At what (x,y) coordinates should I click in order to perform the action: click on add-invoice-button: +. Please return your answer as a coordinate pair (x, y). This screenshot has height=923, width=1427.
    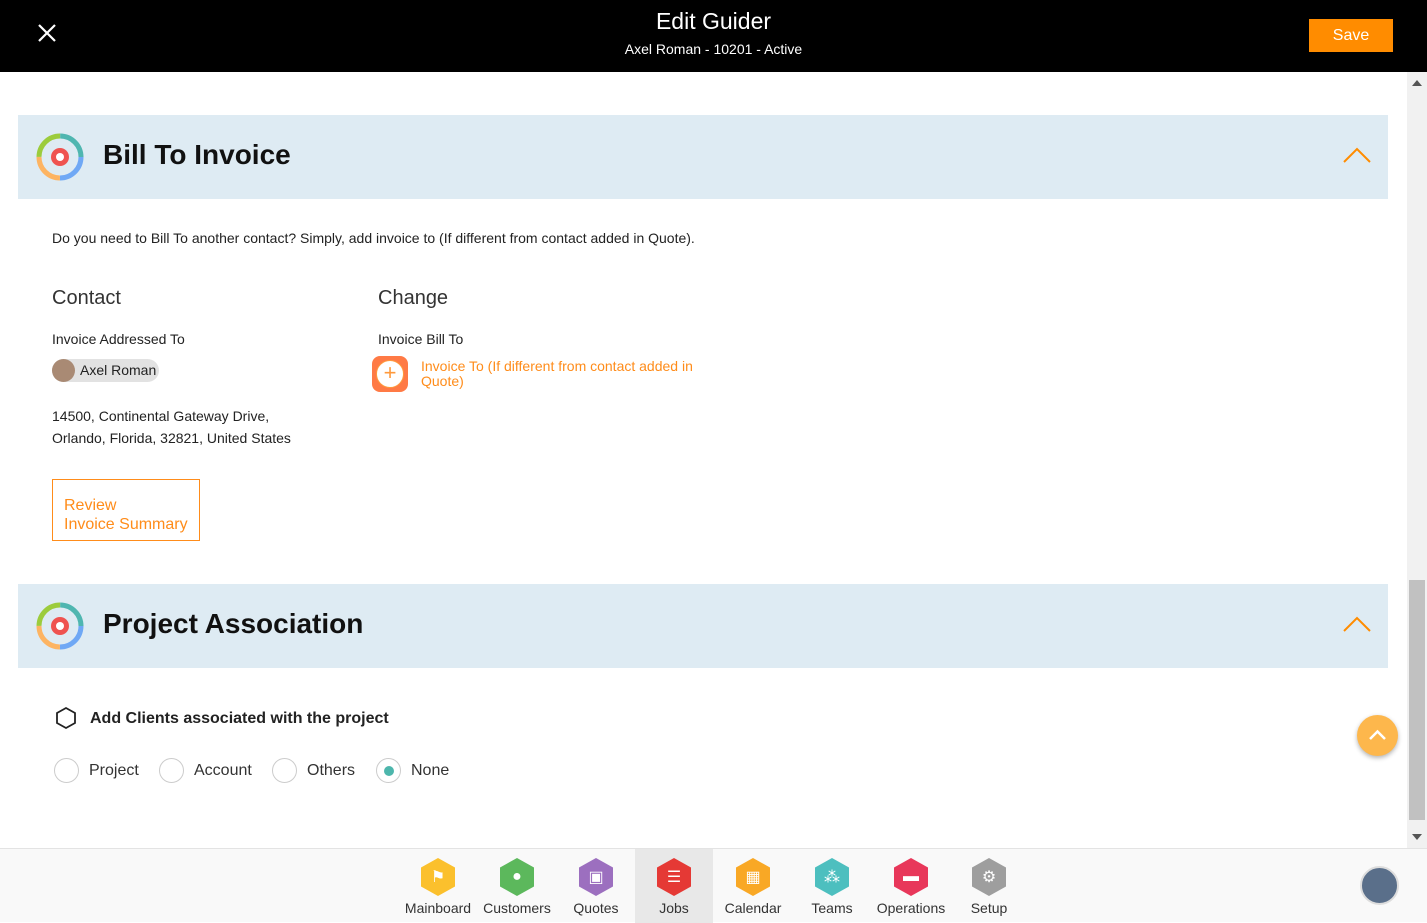
    Looking at the image, I should click on (390, 374).